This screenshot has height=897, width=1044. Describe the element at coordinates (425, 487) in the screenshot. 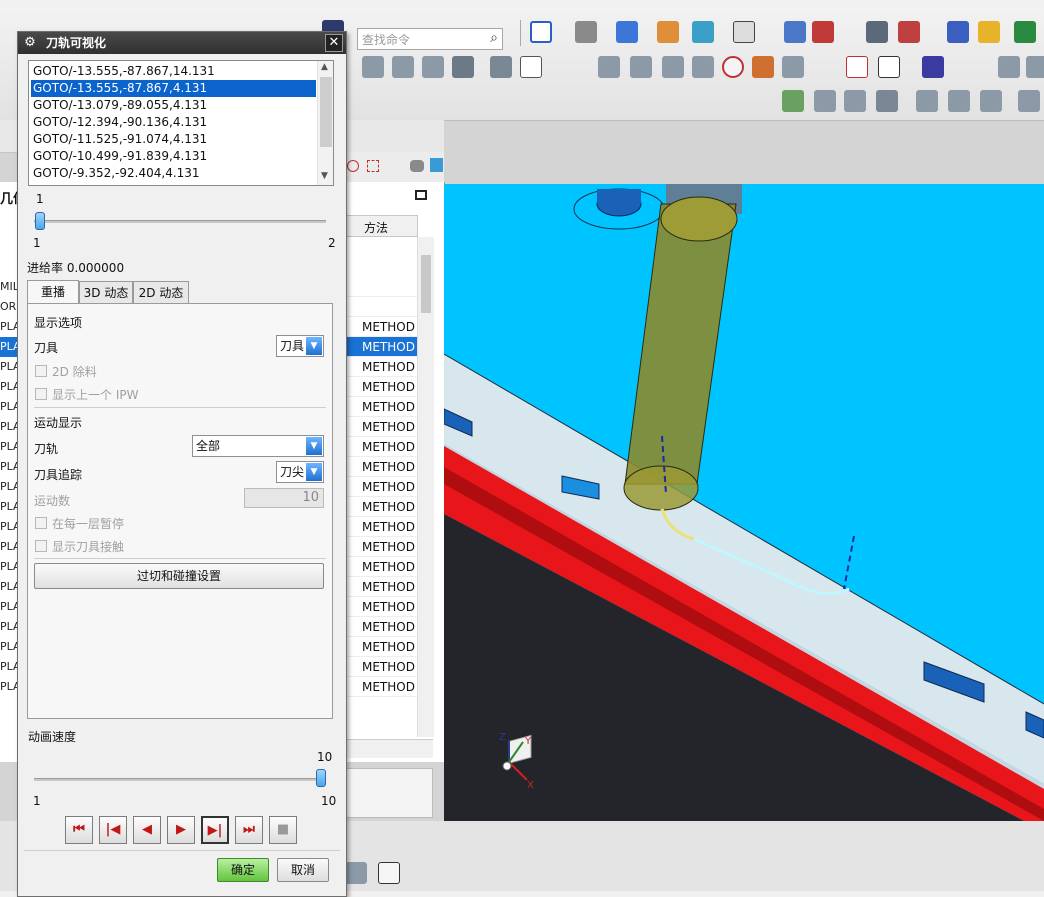

I see `navigator-scrollbar` at that location.